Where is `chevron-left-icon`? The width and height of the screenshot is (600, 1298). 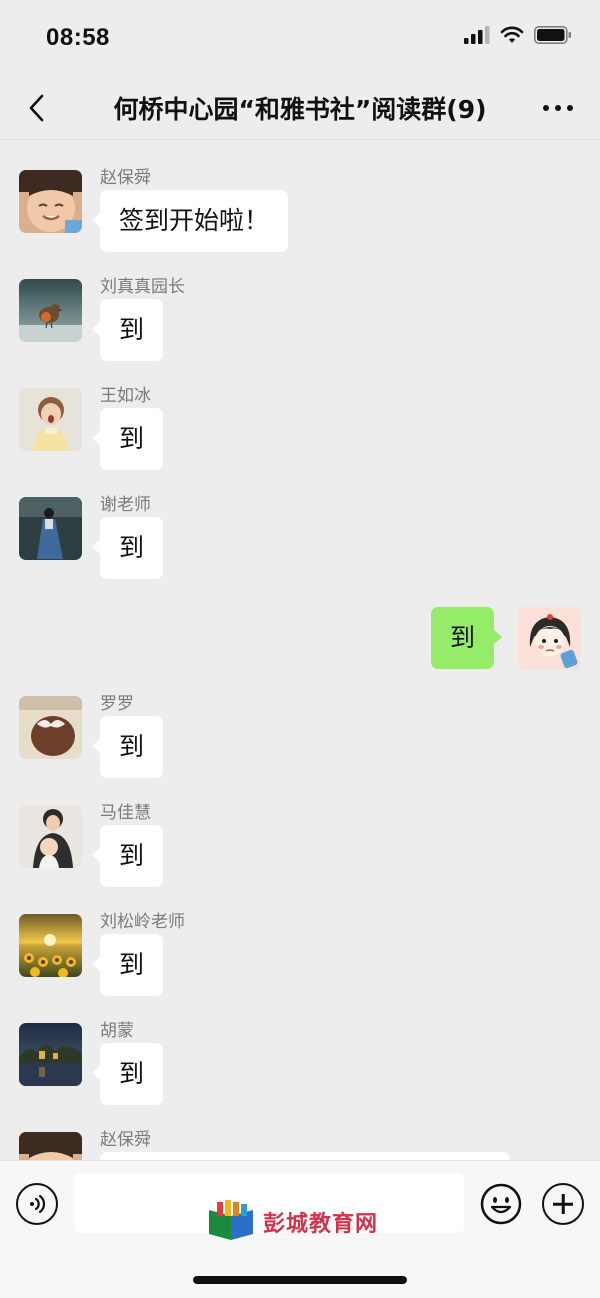
chevron-left-icon is located at coordinates (36, 108).